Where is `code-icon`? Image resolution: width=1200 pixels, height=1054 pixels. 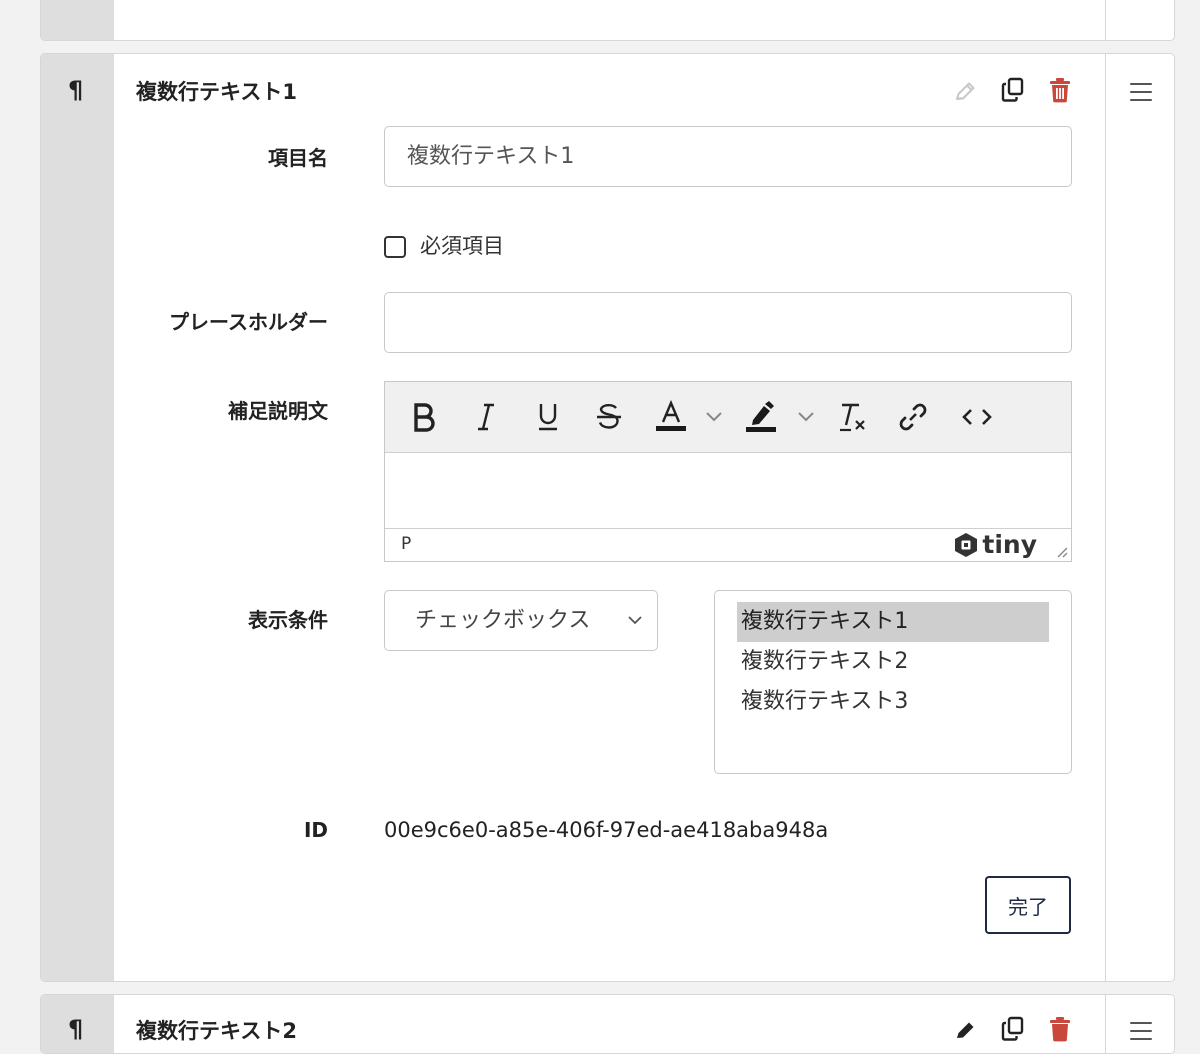
code-icon is located at coordinates (977, 417).